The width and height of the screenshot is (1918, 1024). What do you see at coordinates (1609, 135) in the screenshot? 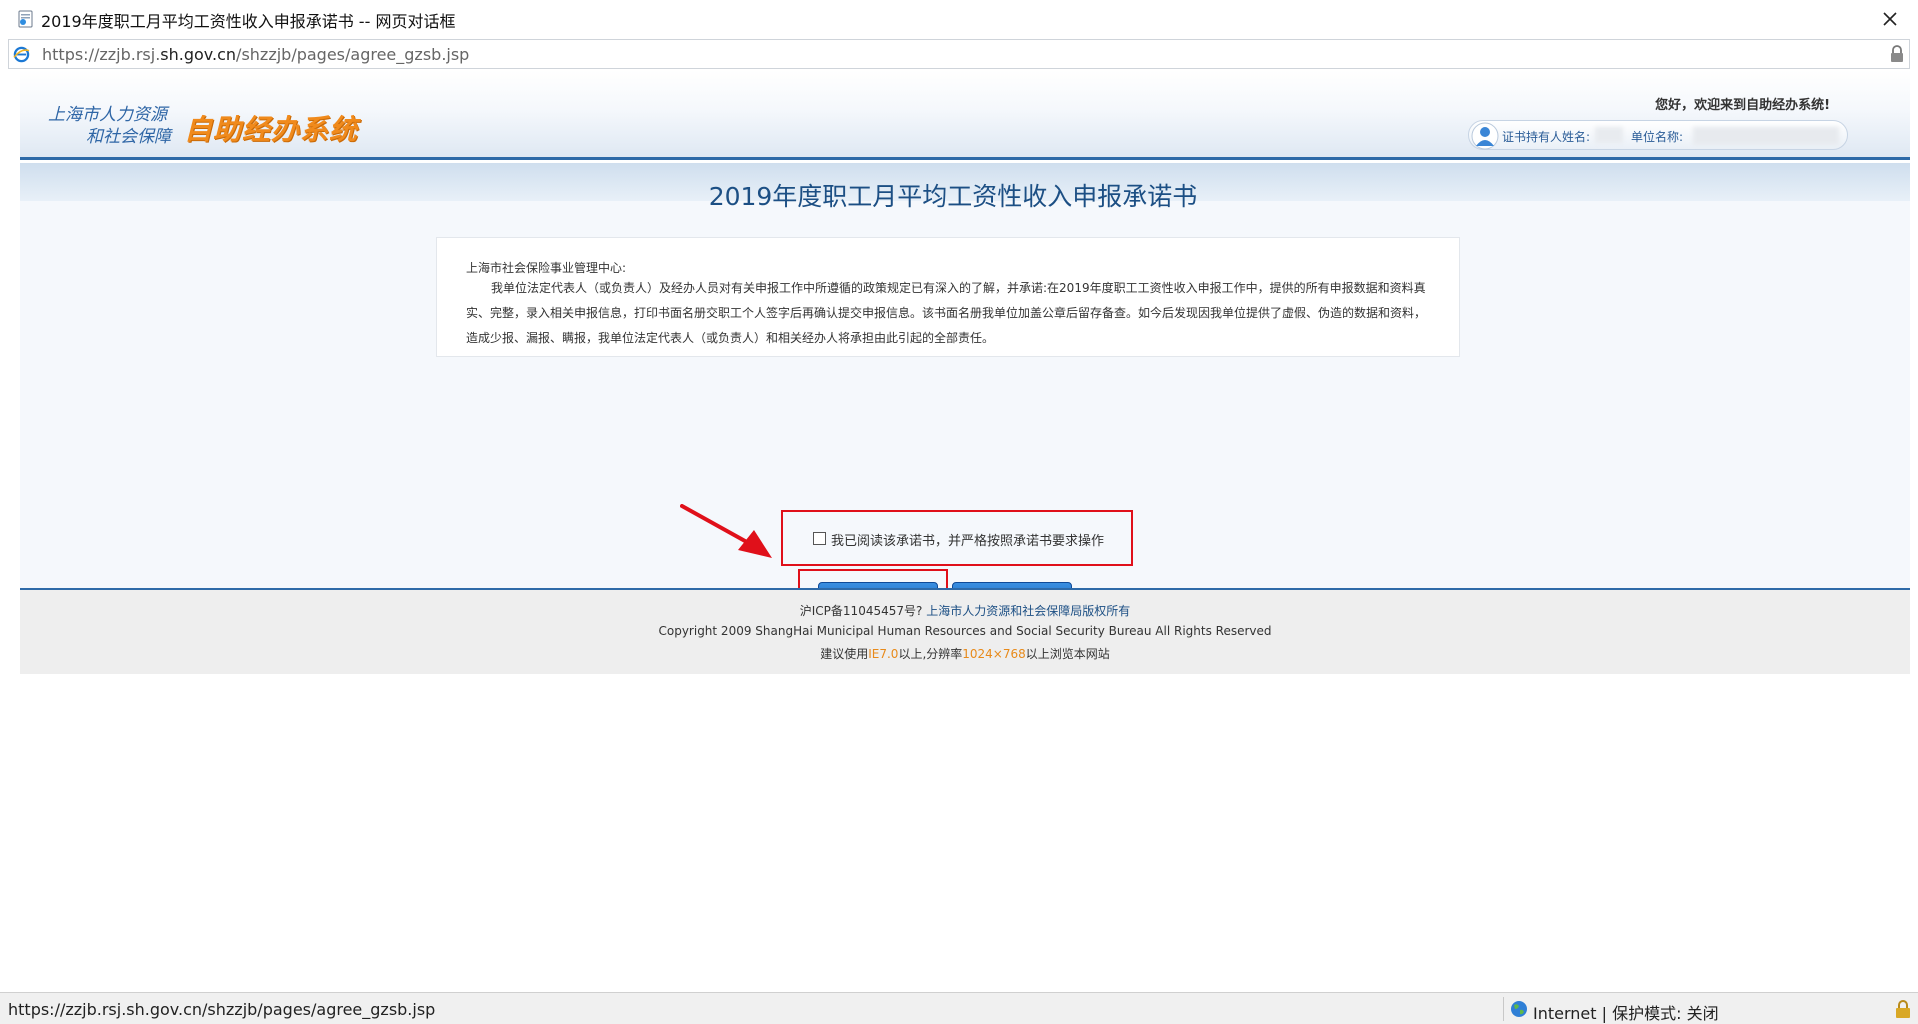
I see `holder-name-value` at bounding box center [1609, 135].